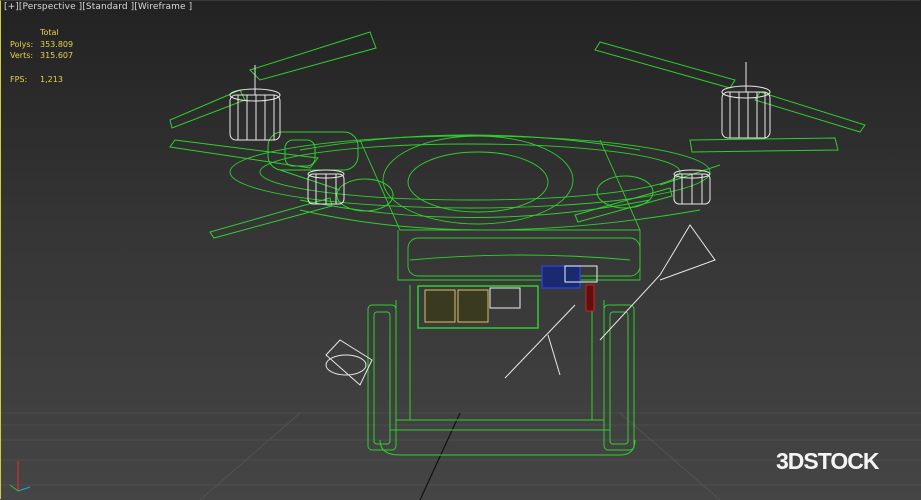 The width and height of the screenshot is (921, 500). I want to click on motor-back-right, so click(692, 187).